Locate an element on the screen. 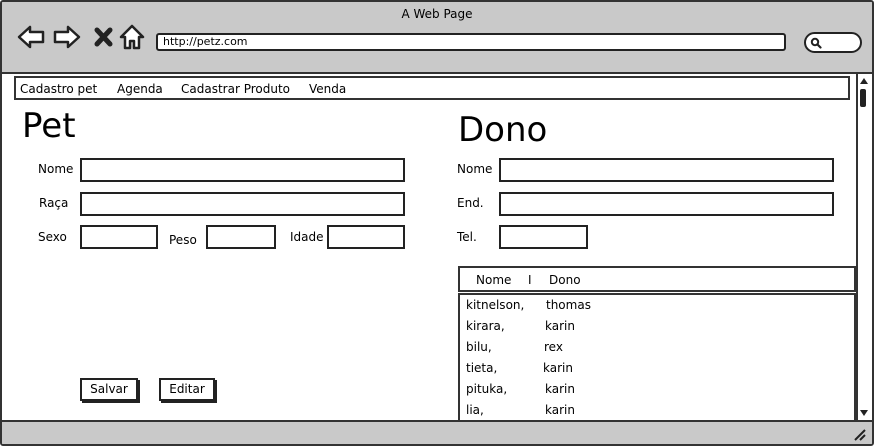  address-bar: http://petz.com is located at coordinates (471, 42).